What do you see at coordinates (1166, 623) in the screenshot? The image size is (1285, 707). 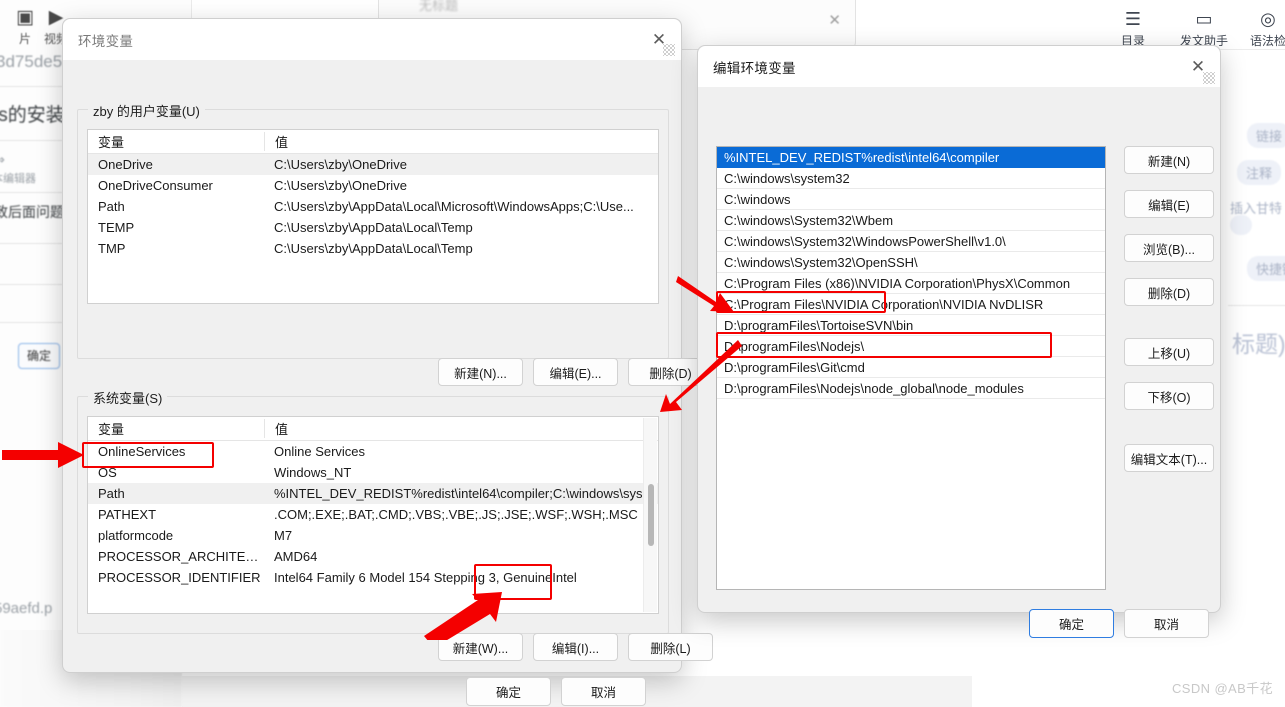 I see `edit-cancel-button: 取消` at bounding box center [1166, 623].